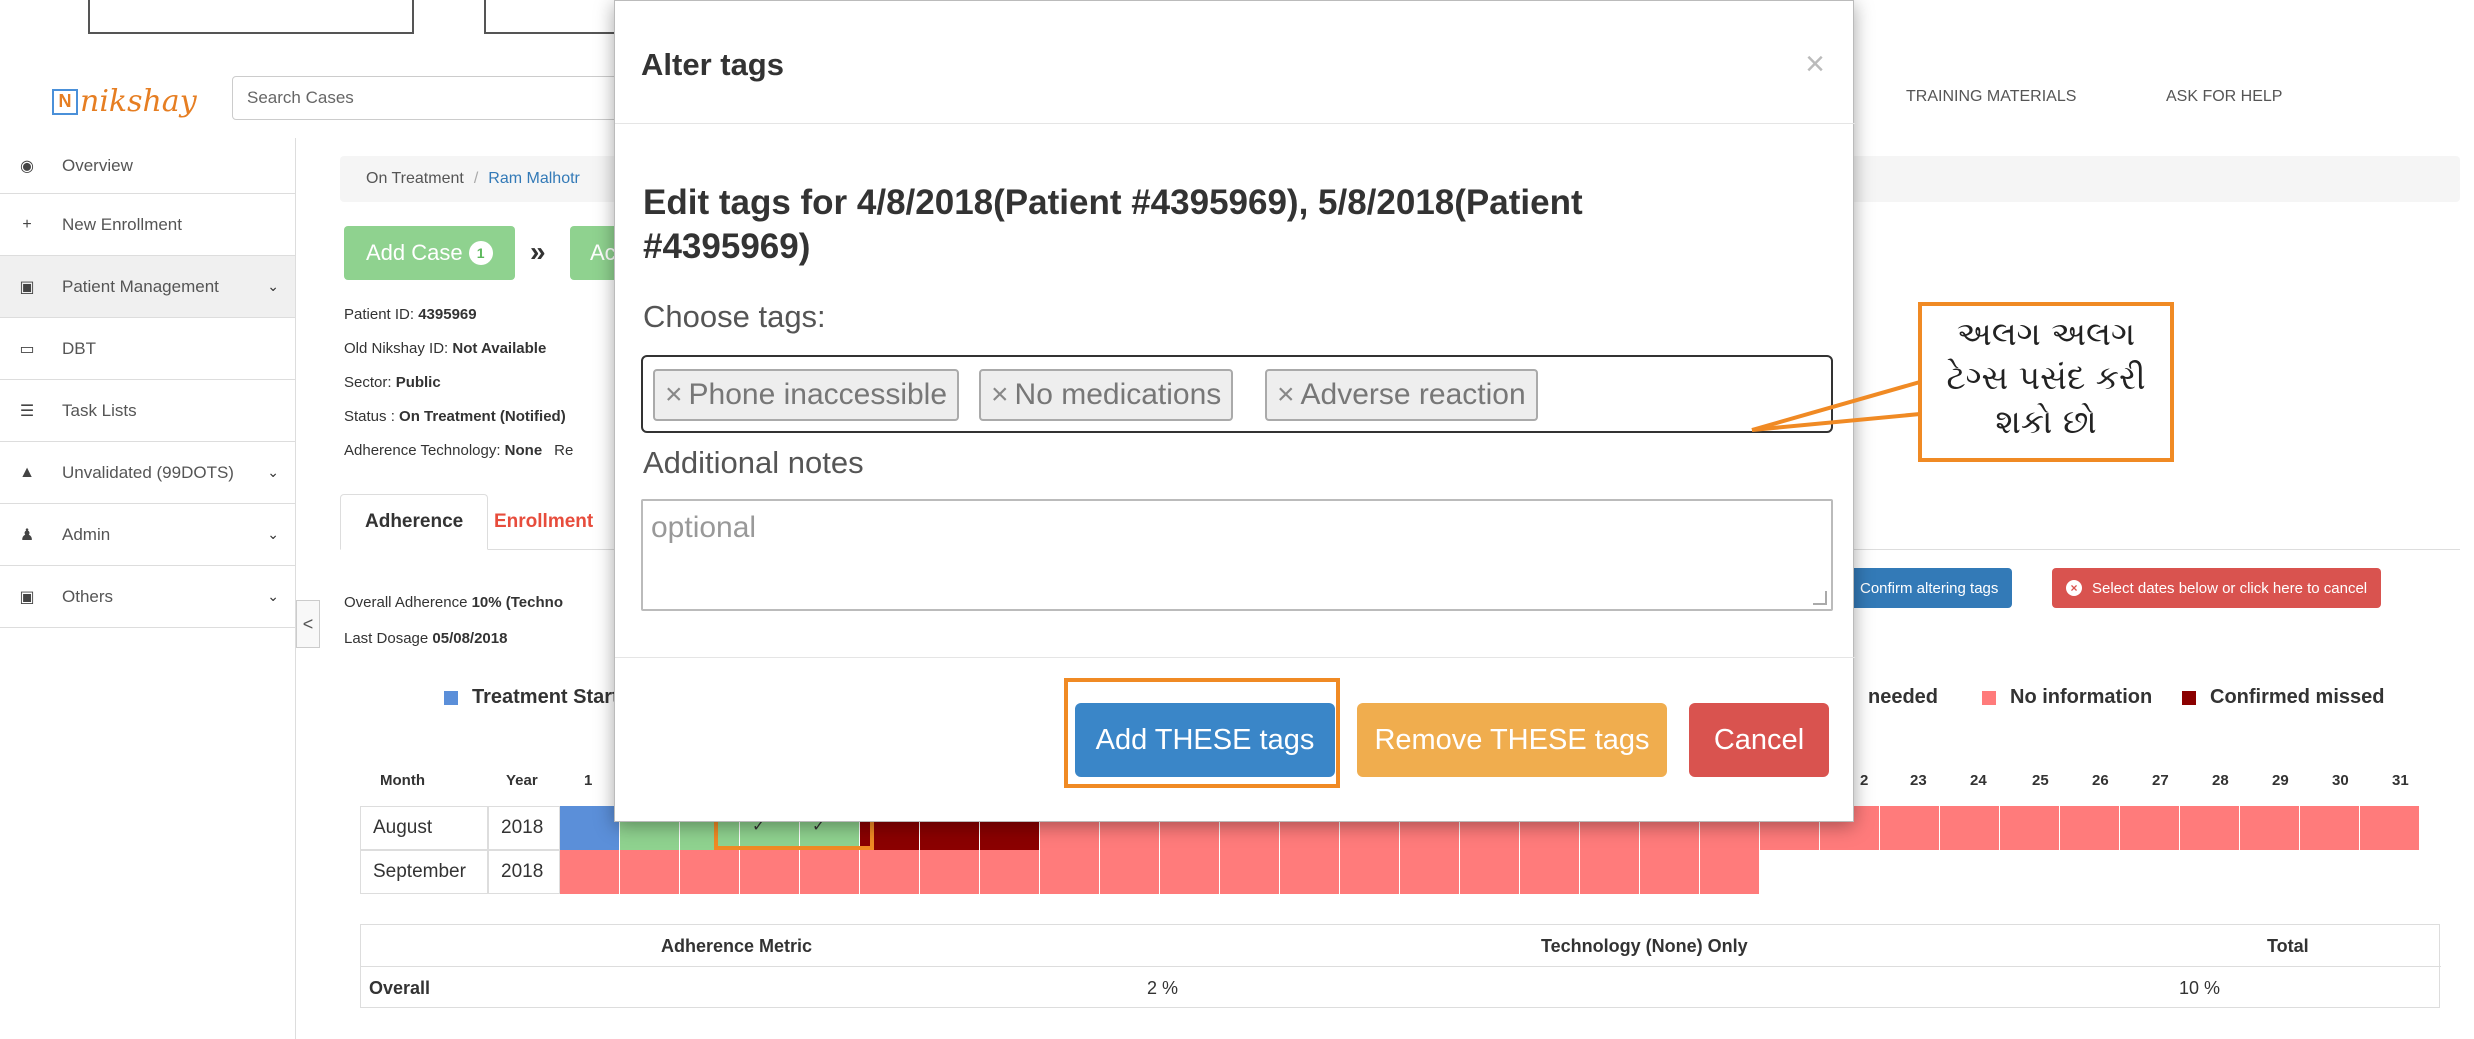  What do you see at coordinates (88, 596) in the screenshot?
I see `sidebar-item-label: Others` at bounding box center [88, 596].